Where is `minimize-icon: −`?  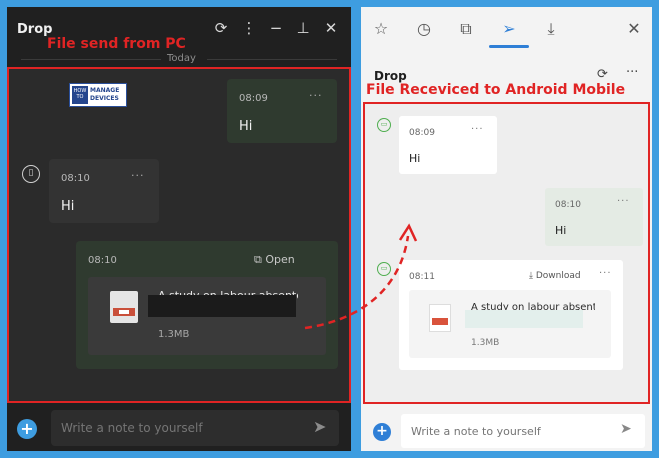
minimize-icon: − is located at coordinates (276, 28).